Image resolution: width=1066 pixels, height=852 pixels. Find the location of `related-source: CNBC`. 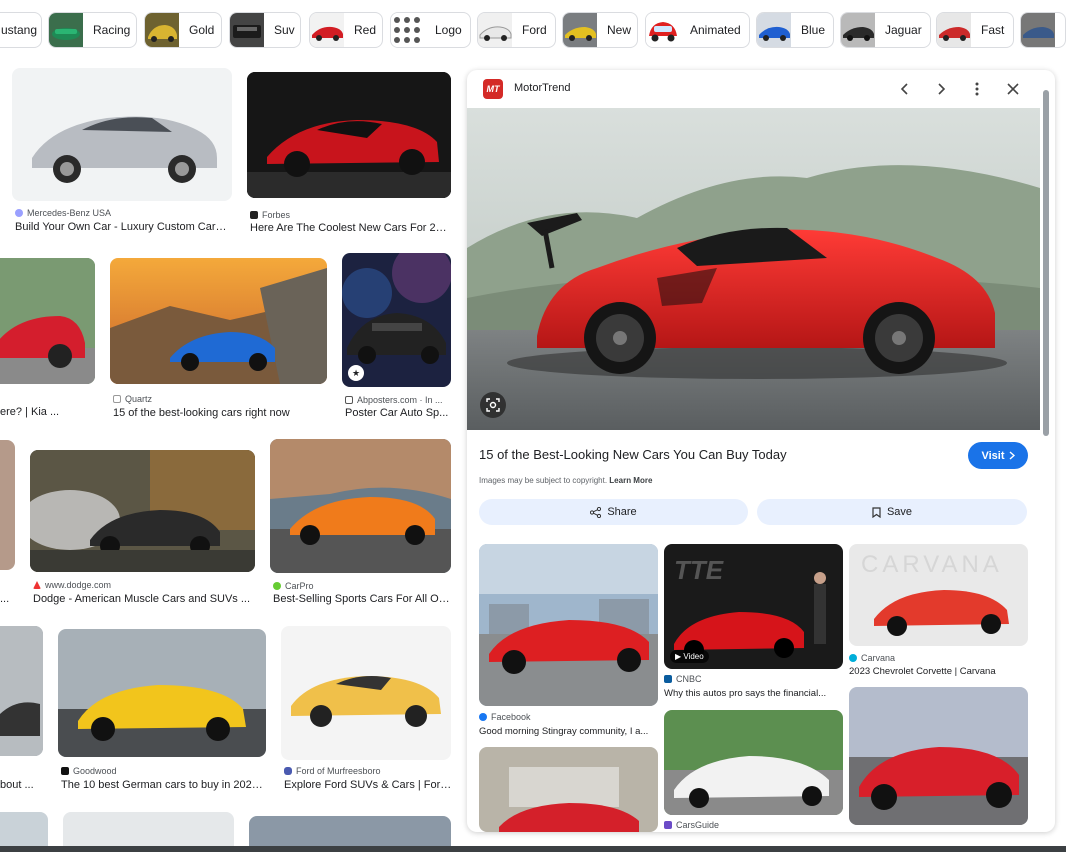

related-source: CNBC is located at coordinates (683, 679).